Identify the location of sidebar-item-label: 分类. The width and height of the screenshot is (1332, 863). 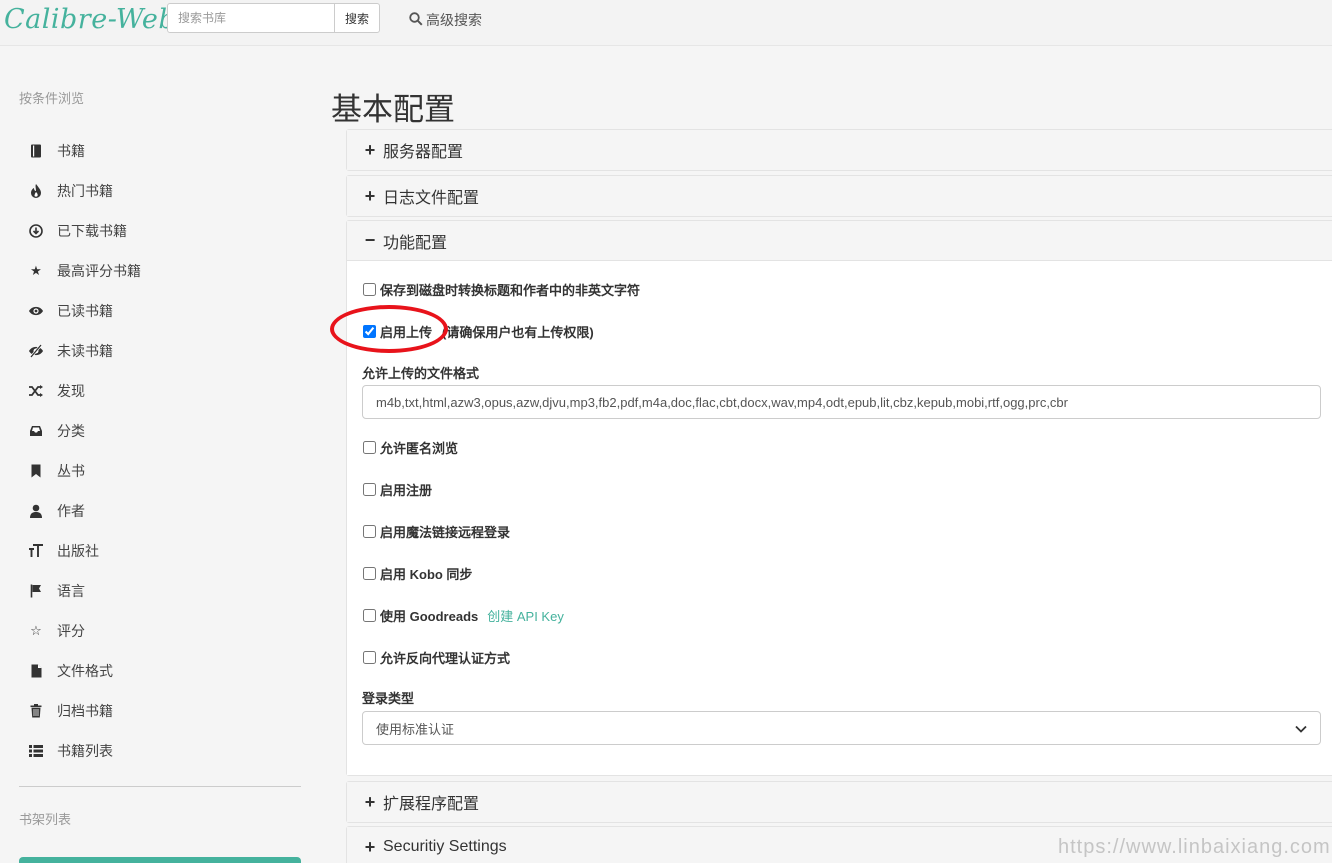
(71, 431).